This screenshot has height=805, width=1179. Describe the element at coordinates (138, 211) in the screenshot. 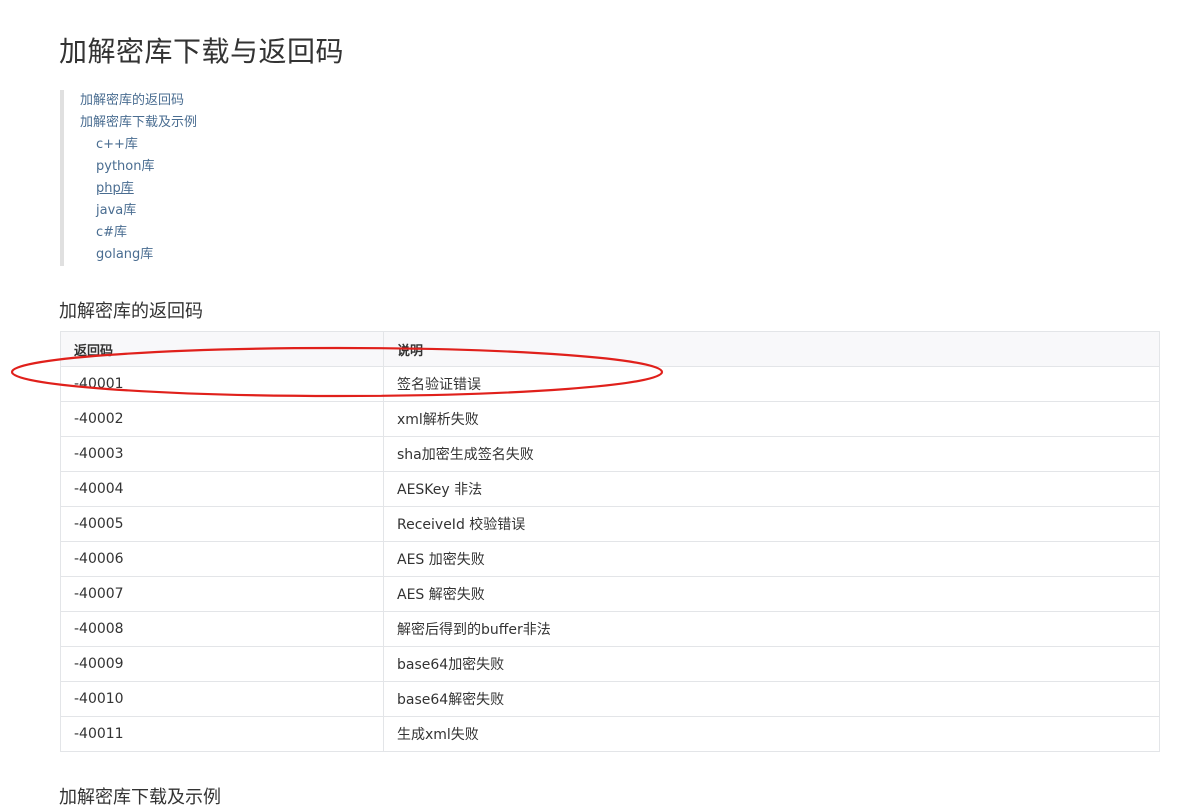

I see `toc-item-java: java库` at that location.